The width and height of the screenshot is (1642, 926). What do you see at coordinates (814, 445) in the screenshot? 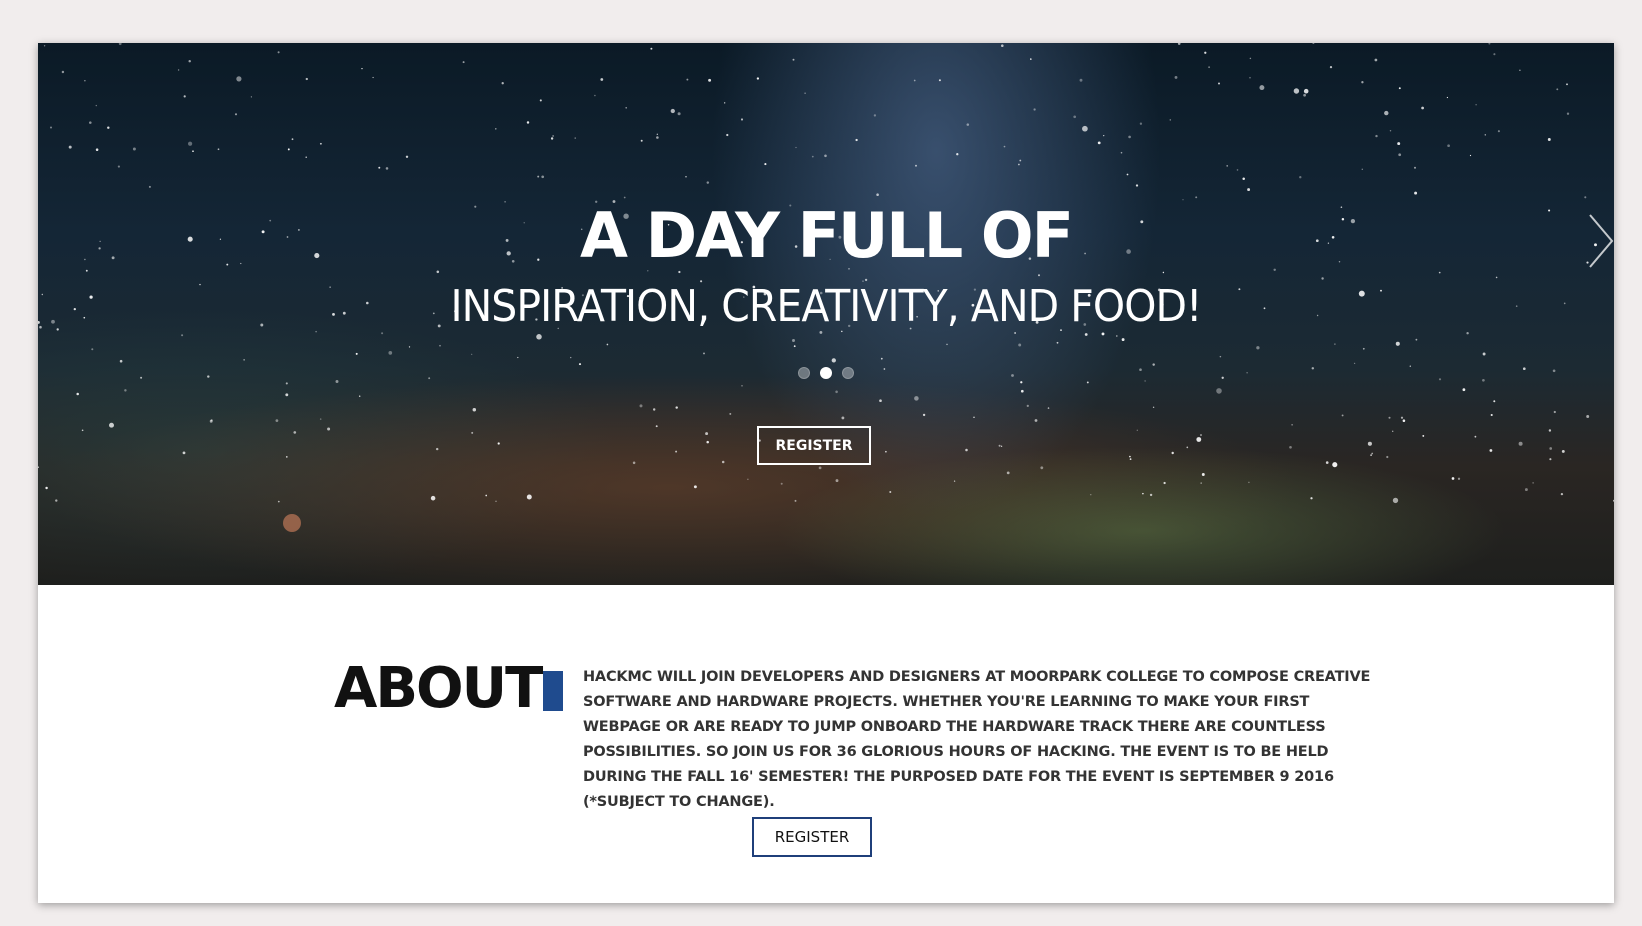
I see `hero-register-button: REGISTER` at bounding box center [814, 445].